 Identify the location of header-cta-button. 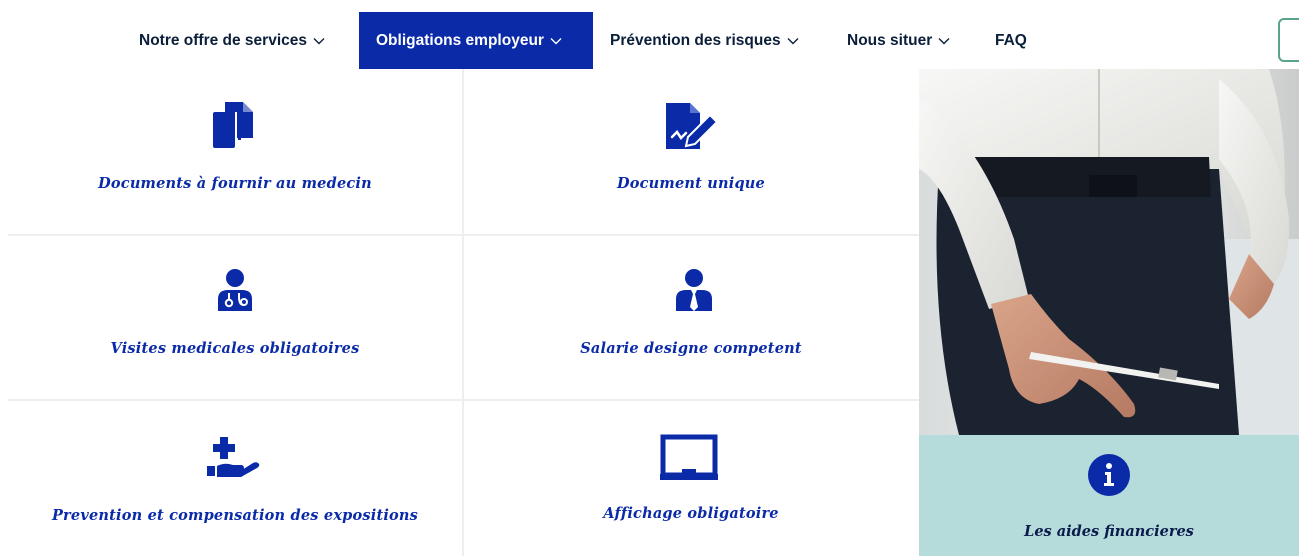
(1288, 40).